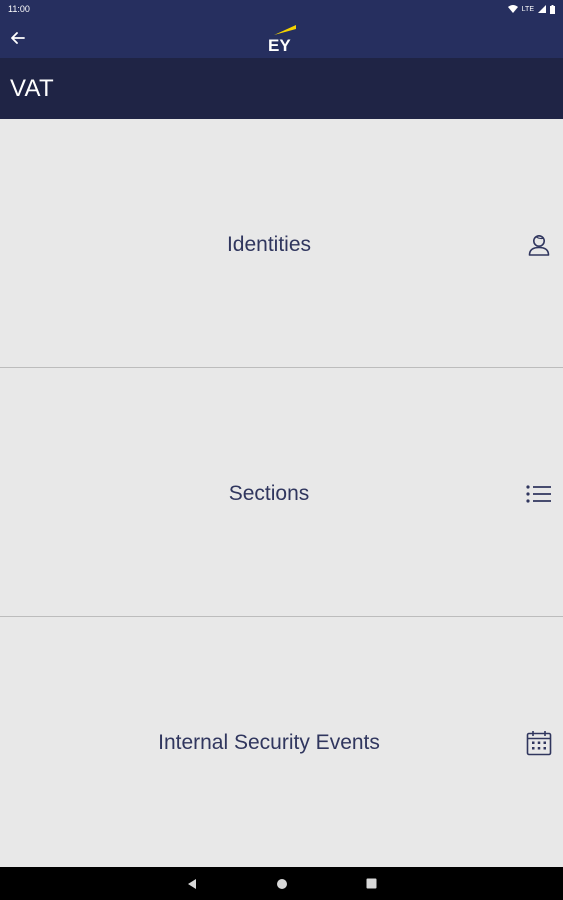 This screenshot has height=900, width=563. Describe the element at coordinates (281, 88) in the screenshot. I see `page-title-bar: VAT` at that location.